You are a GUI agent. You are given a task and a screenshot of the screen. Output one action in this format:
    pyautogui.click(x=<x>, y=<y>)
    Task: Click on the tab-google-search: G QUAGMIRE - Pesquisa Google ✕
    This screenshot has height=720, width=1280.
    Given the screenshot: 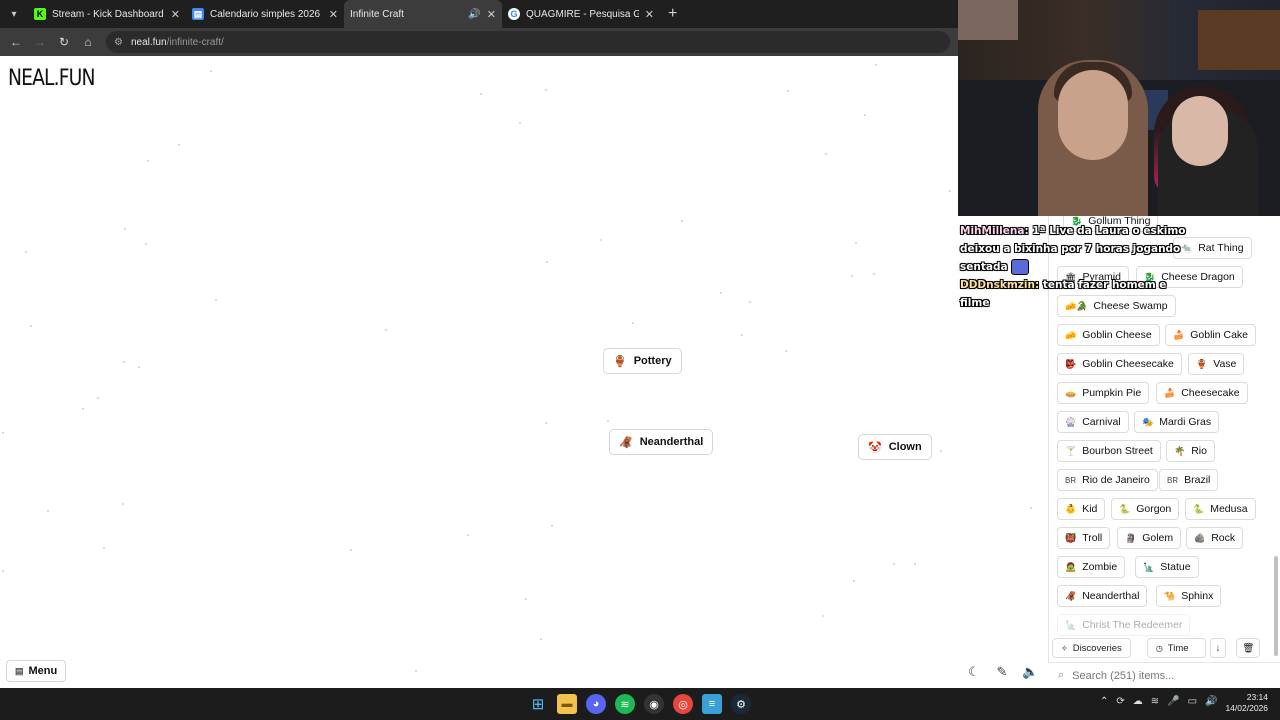 What is the action you would take?
    pyautogui.click(x=581, y=14)
    